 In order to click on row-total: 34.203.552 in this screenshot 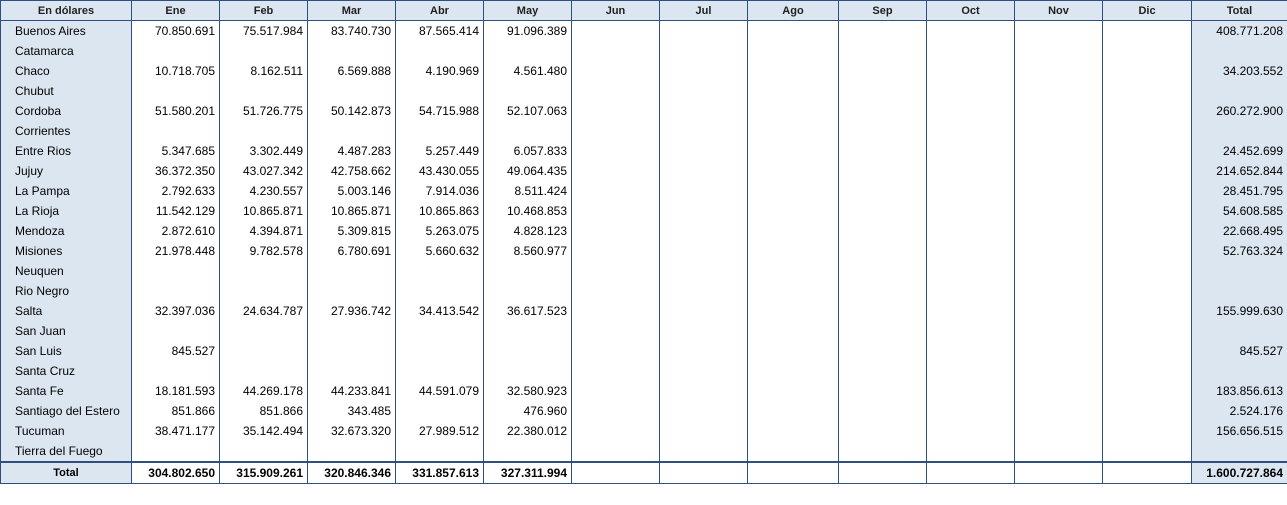, I will do `click(1239, 71)`.